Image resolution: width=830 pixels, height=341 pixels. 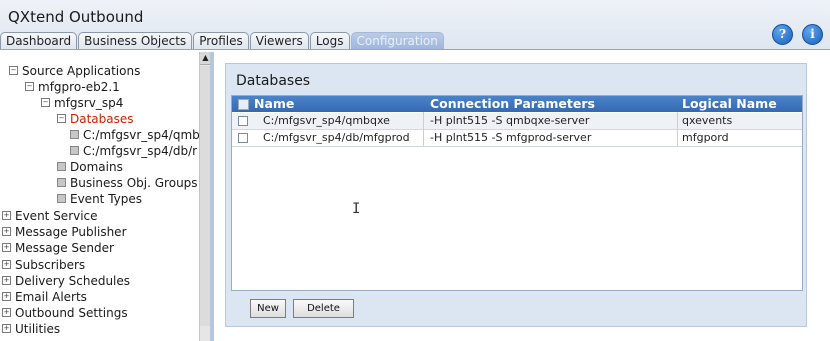 What do you see at coordinates (397, 40) in the screenshot?
I see `tab-configuration: Configuration` at bounding box center [397, 40].